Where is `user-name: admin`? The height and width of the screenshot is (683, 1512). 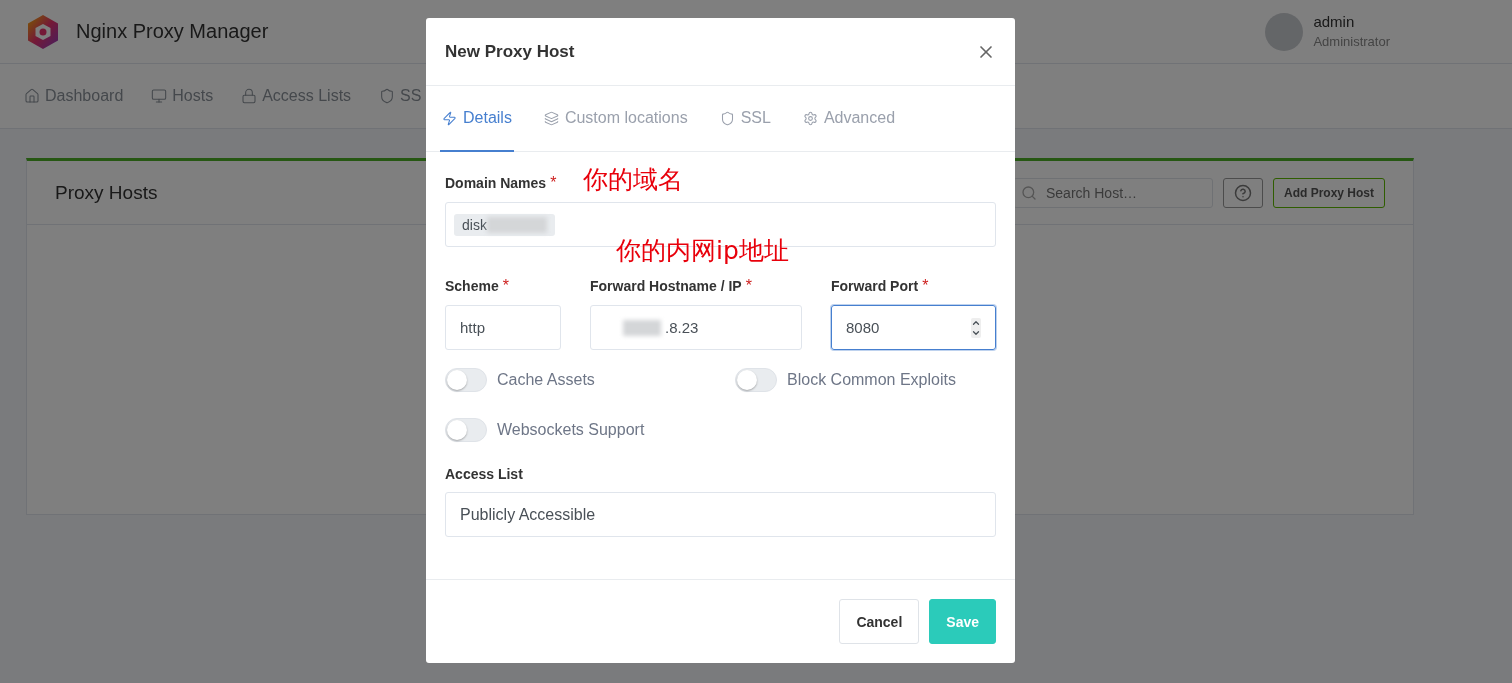 user-name: admin is located at coordinates (1334, 21).